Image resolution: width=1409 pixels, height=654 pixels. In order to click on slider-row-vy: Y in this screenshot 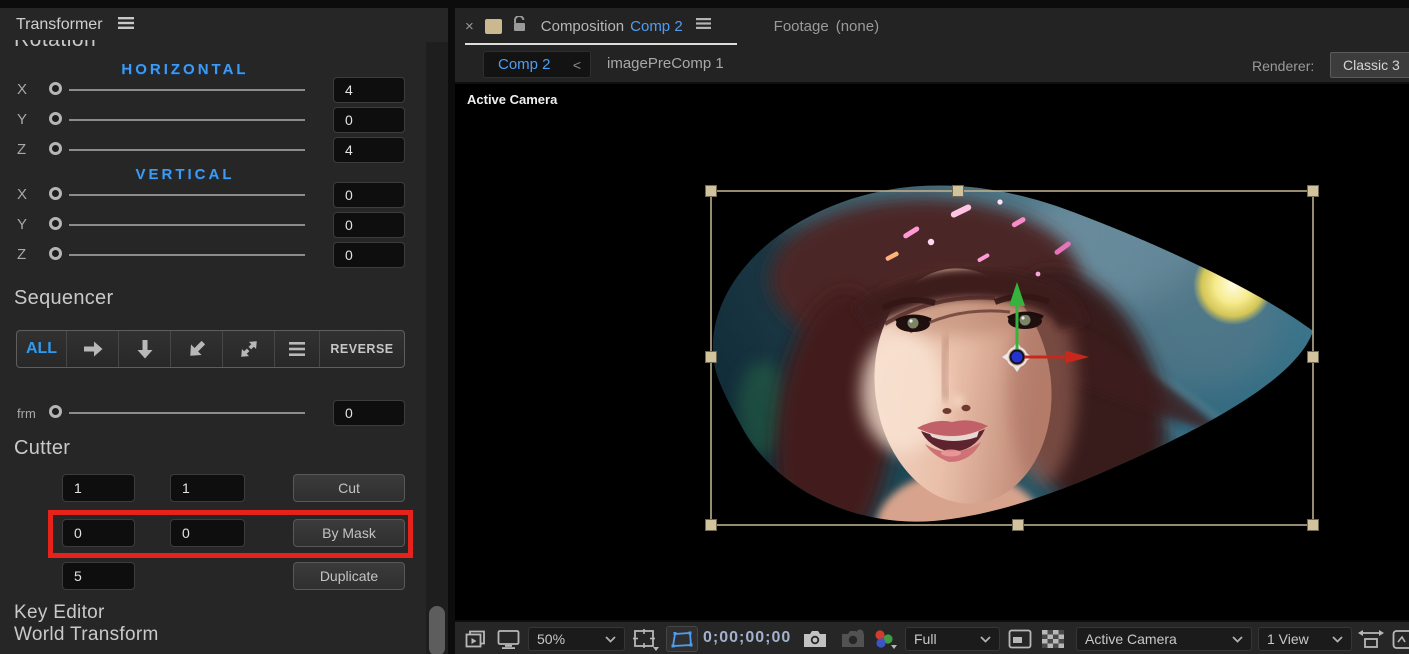, I will do `click(224, 225)`.